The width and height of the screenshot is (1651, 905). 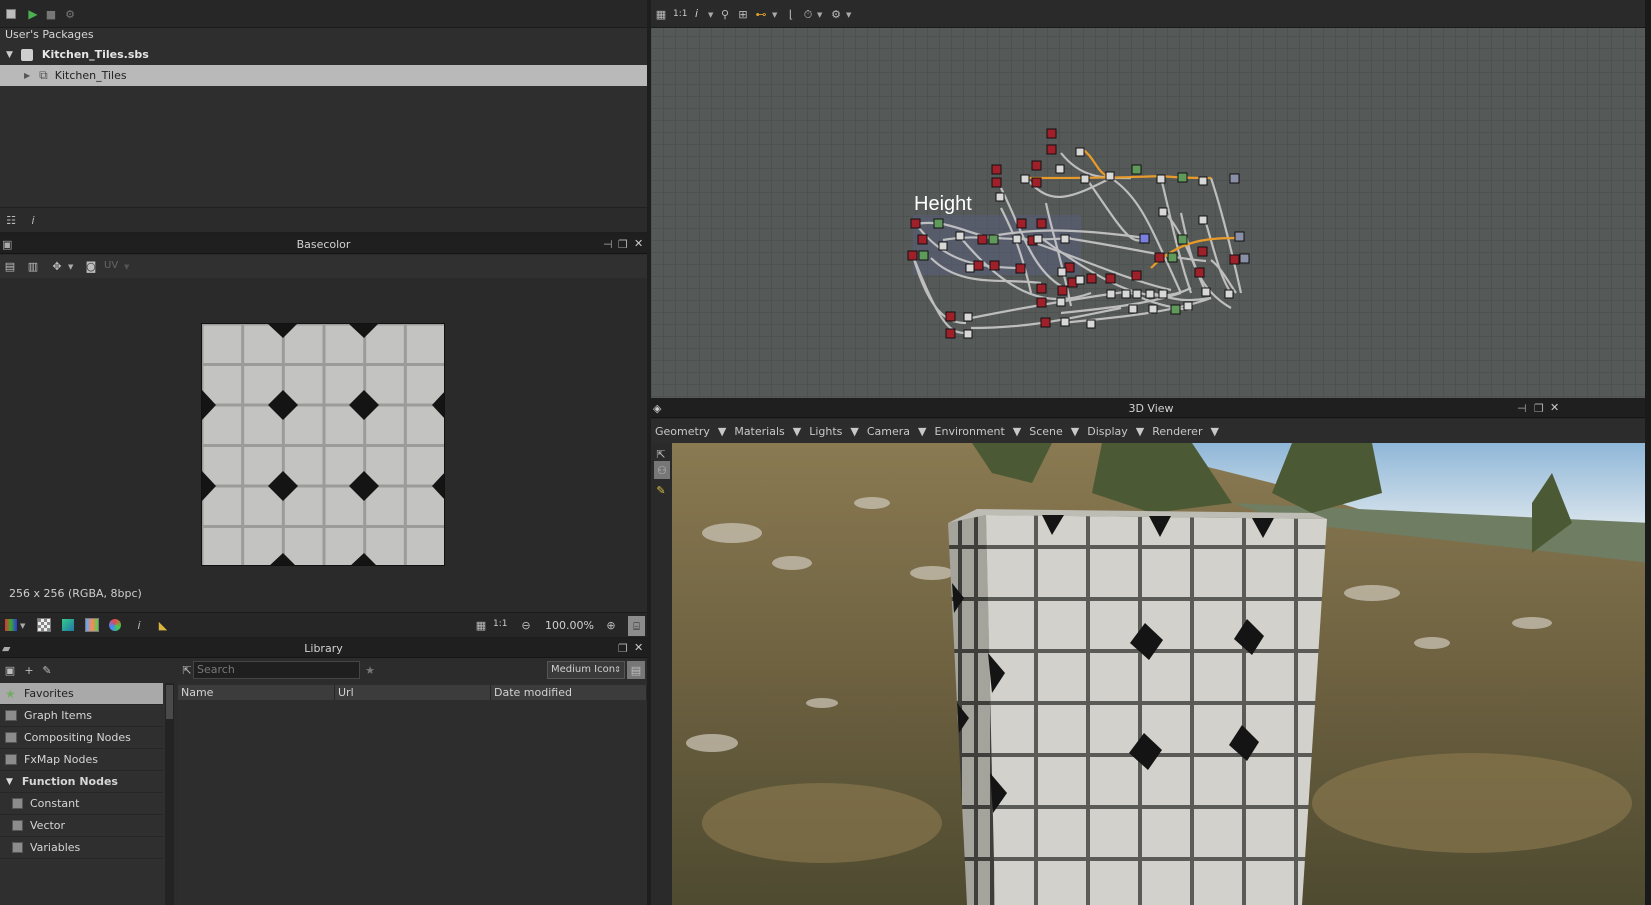 I want to click on expand-arrow-icon: ▼, so click(x=9, y=55).